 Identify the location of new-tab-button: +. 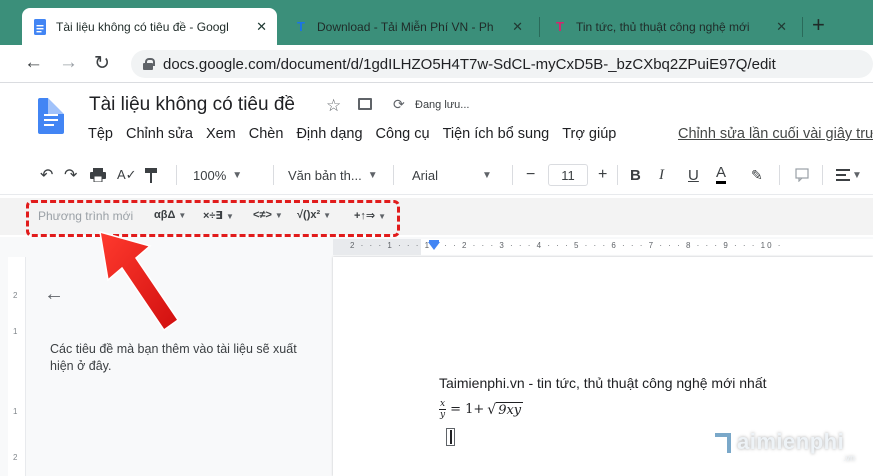
(818, 25).